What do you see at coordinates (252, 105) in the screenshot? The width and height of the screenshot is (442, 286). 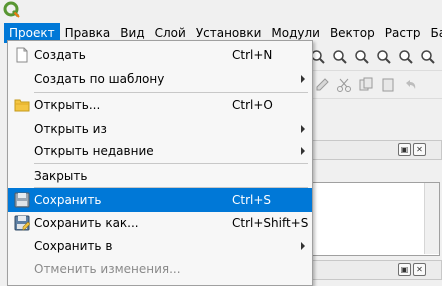 I see `menu-open-shortcut: Ctrl+O` at bounding box center [252, 105].